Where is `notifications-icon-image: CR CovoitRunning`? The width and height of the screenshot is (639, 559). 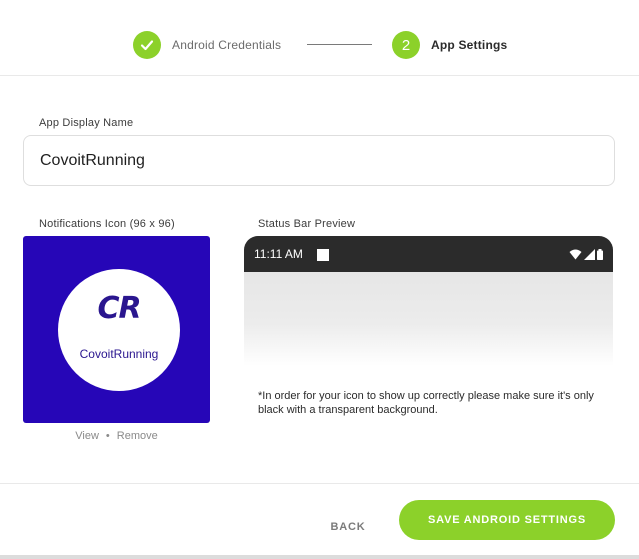 notifications-icon-image: CR CovoitRunning is located at coordinates (116, 329).